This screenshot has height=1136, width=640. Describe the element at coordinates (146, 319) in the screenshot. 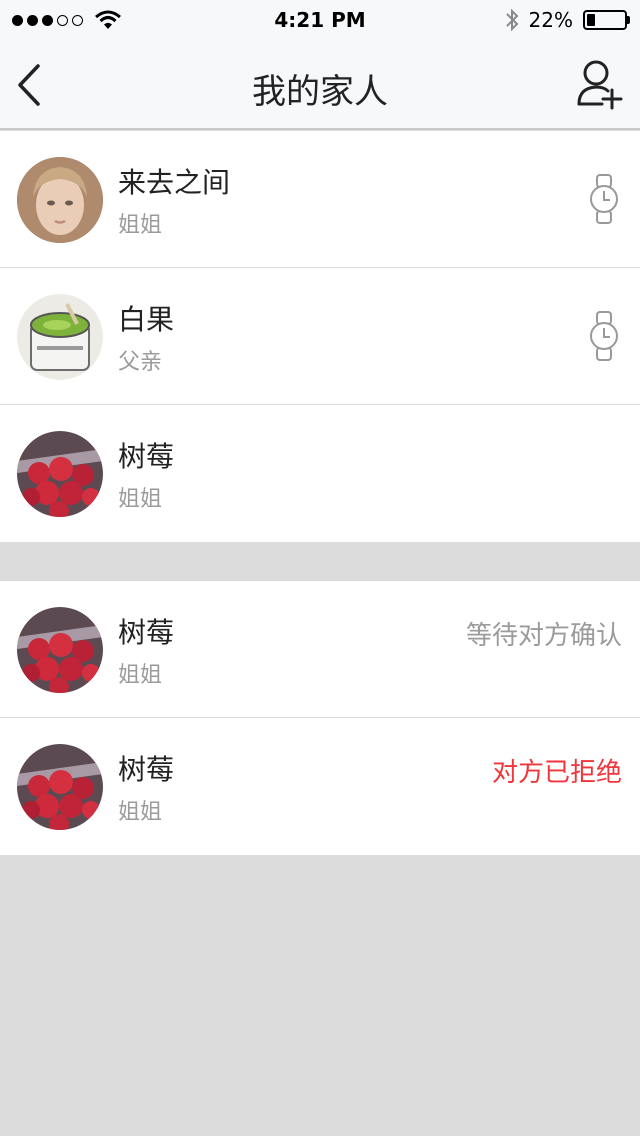

I see `member-name: 白果` at that location.